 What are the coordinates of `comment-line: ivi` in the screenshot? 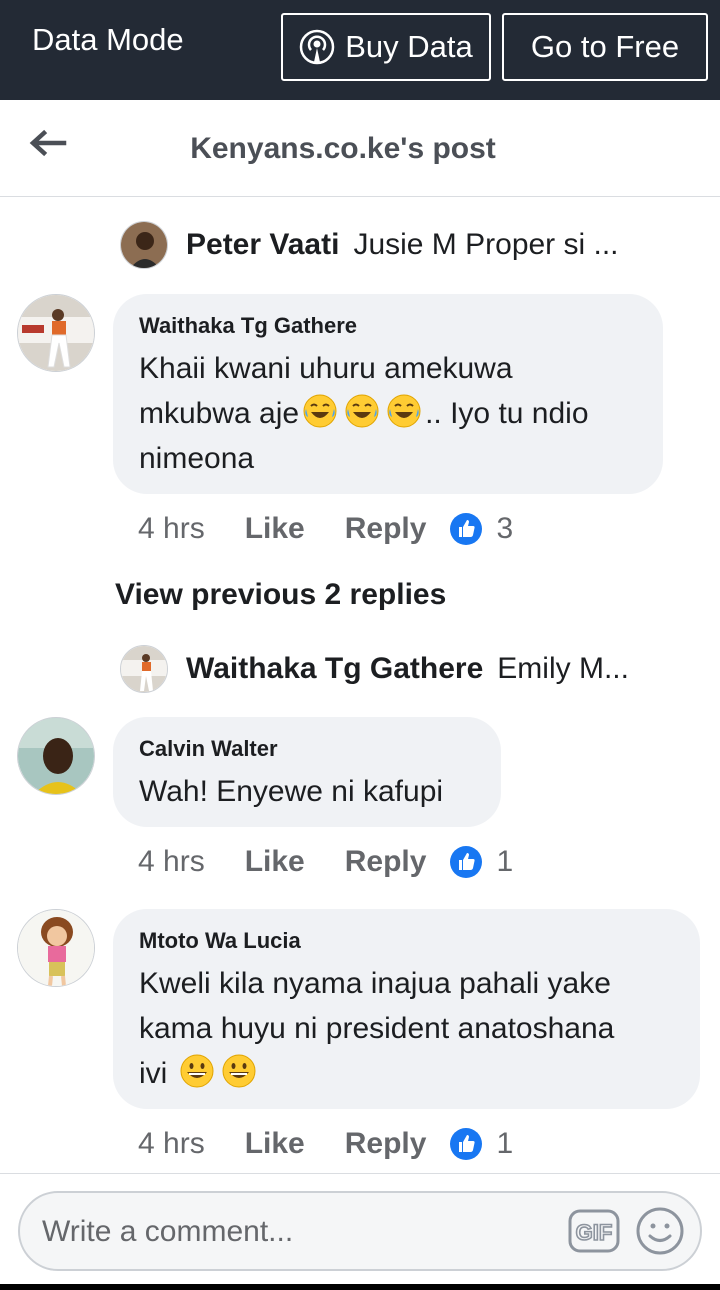 It's located at (406, 1073).